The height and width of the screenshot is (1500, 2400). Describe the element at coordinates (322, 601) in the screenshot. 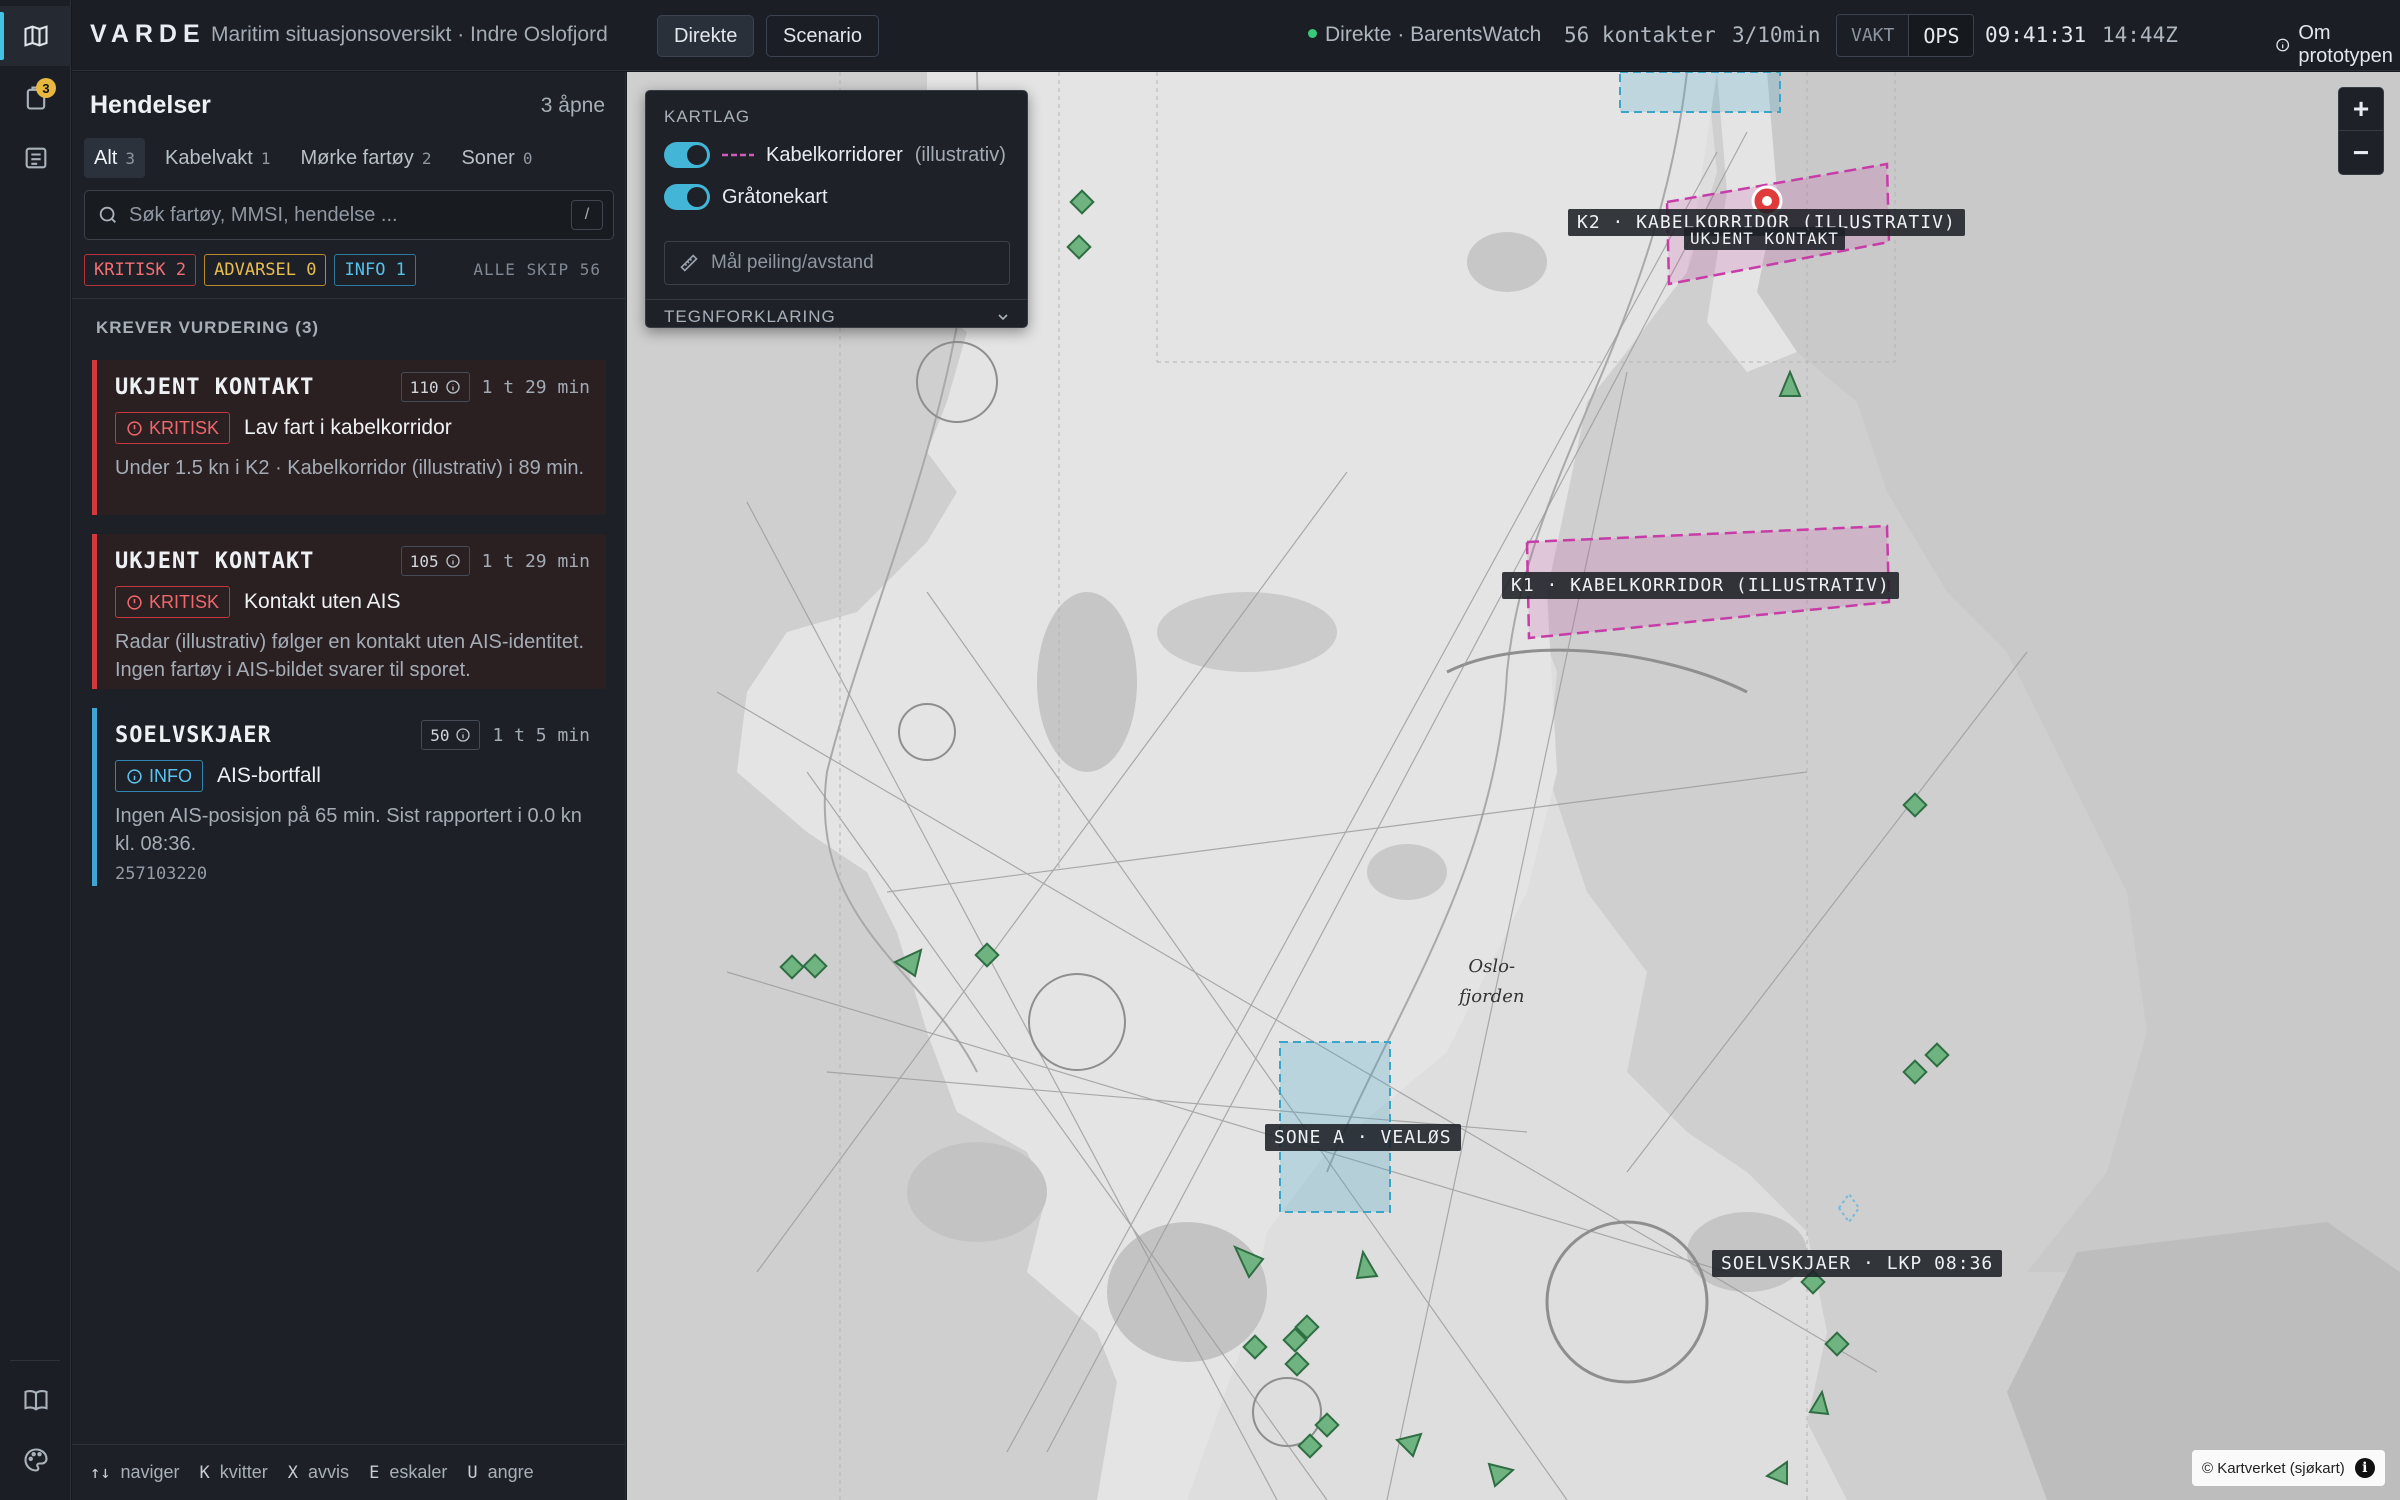

I see `event-title: Kontakt uten AIS` at that location.